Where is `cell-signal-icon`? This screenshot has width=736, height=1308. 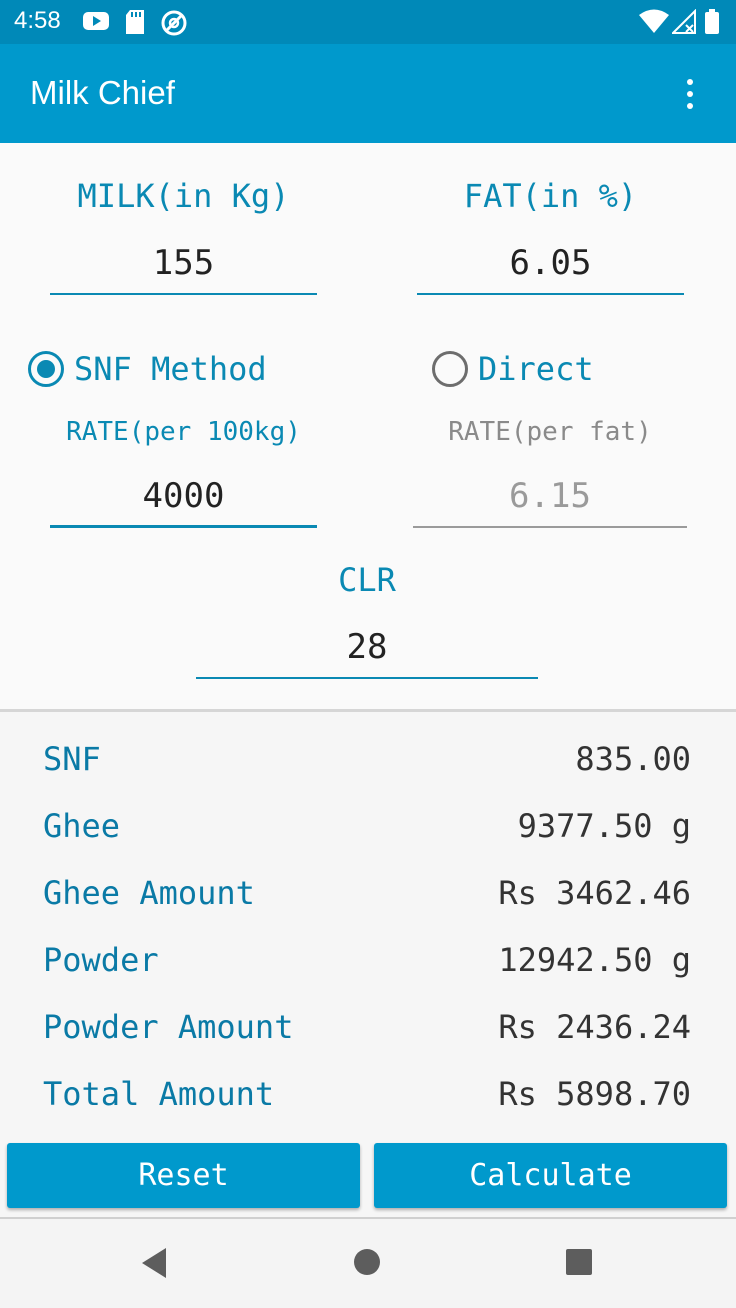 cell-signal-icon is located at coordinates (684, 21).